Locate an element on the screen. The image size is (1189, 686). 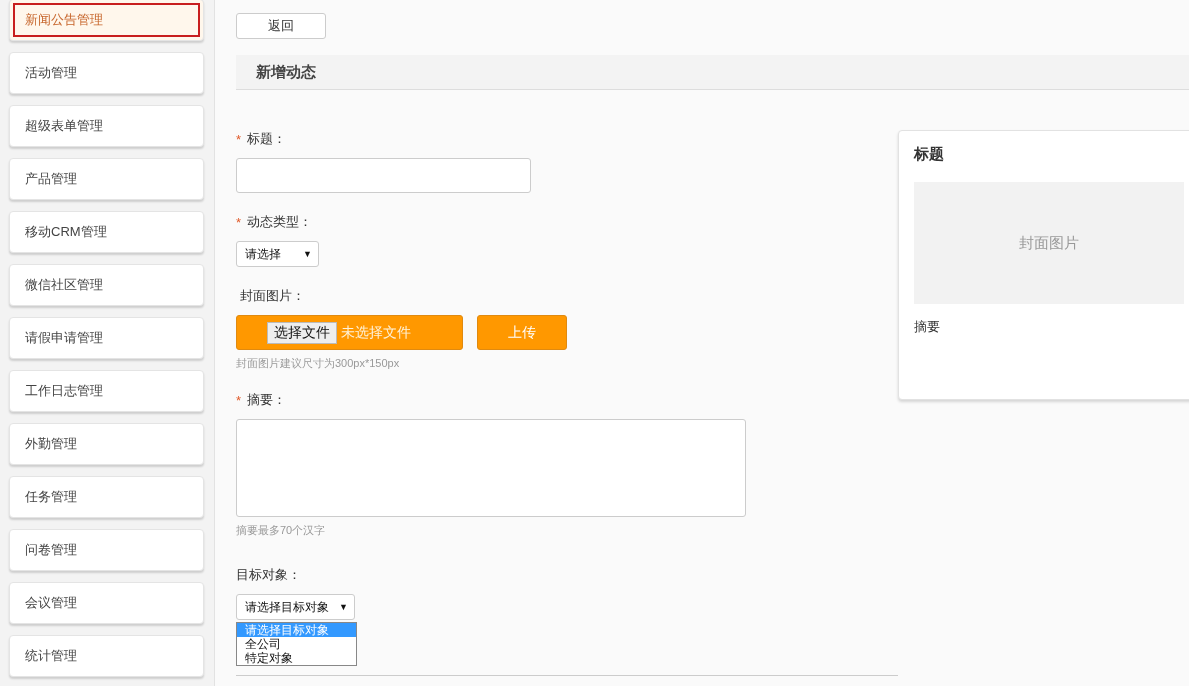
dropdown-option: 特定对象 is located at coordinates (296, 658).